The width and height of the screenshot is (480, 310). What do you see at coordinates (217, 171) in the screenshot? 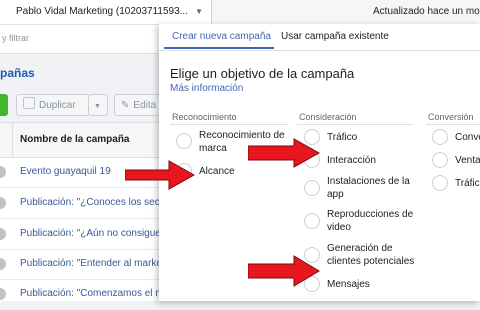
I see `objective-label: Alcance` at bounding box center [217, 171].